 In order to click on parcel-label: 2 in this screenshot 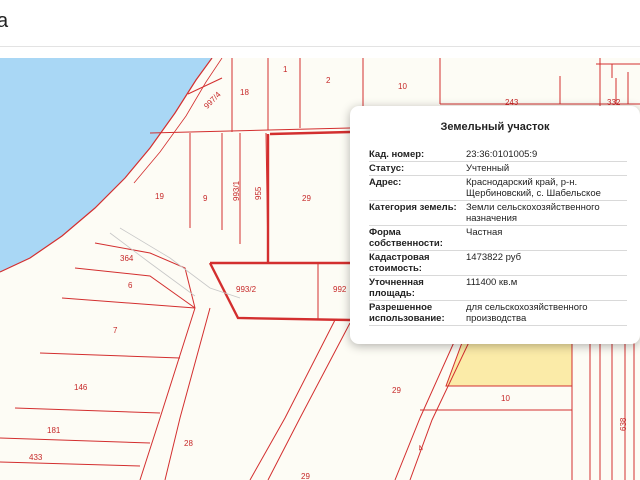, I will do `click(328, 80)`.